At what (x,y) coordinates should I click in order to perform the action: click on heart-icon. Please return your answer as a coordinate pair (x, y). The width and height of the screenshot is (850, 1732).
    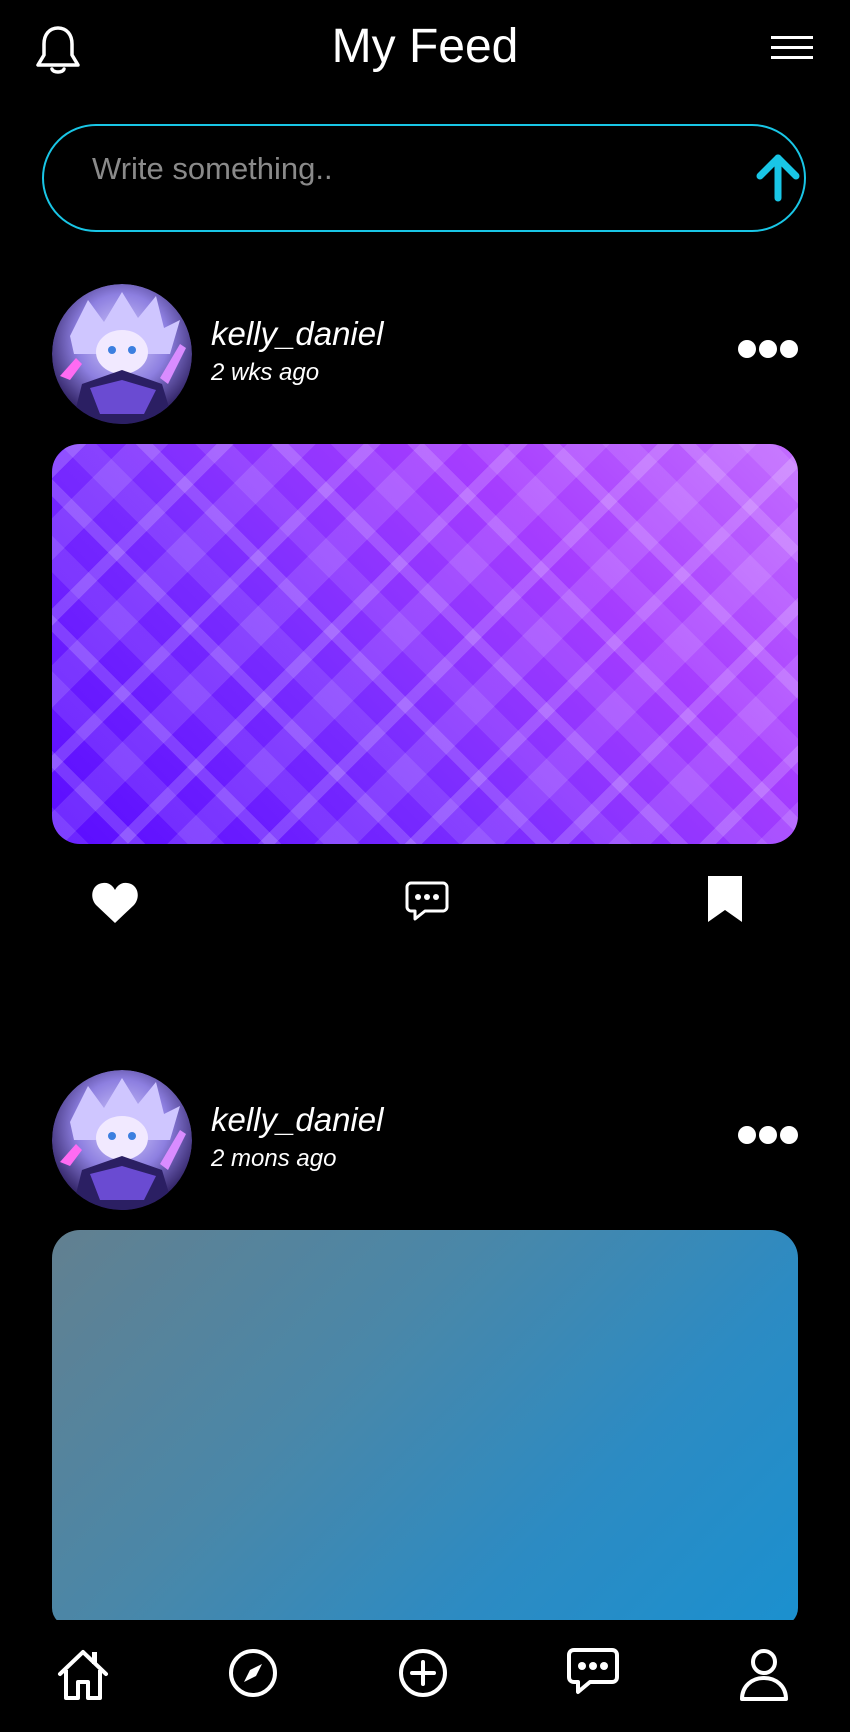
    Looking at the image, I should click on (115, 902).